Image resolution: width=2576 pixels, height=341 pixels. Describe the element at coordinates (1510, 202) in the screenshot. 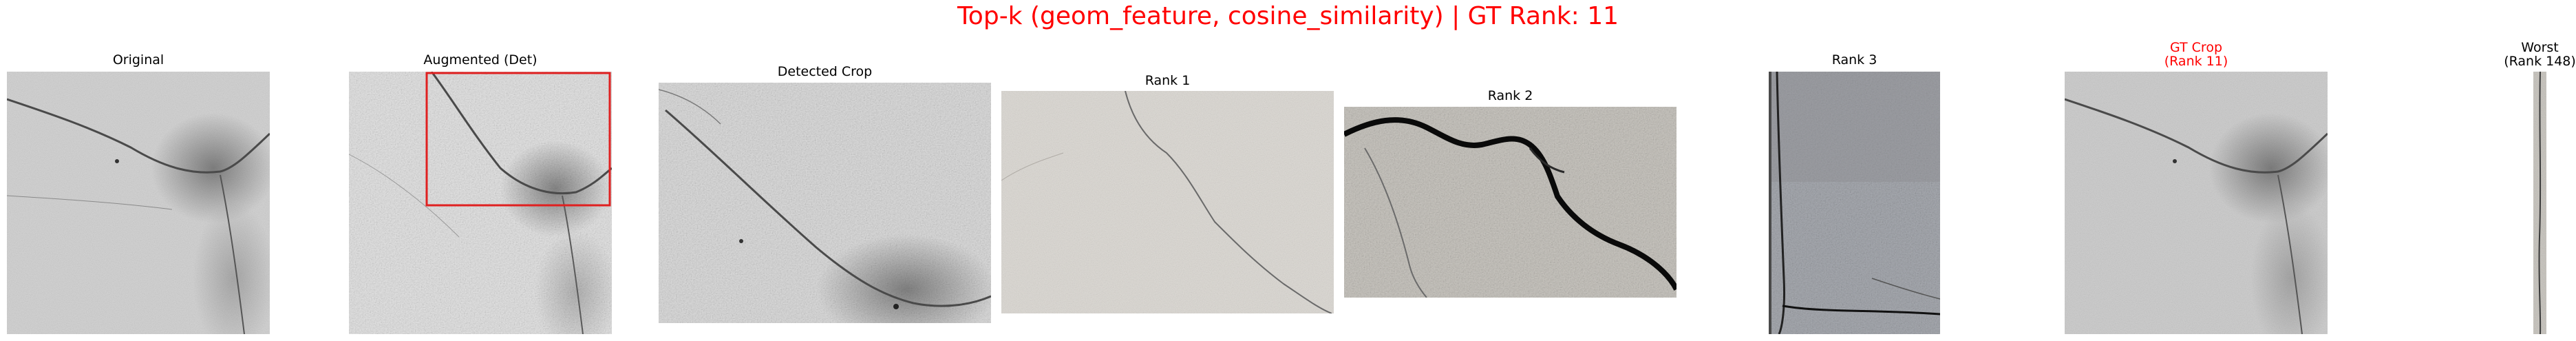

I see `wide-black-crack-wall` at that location.